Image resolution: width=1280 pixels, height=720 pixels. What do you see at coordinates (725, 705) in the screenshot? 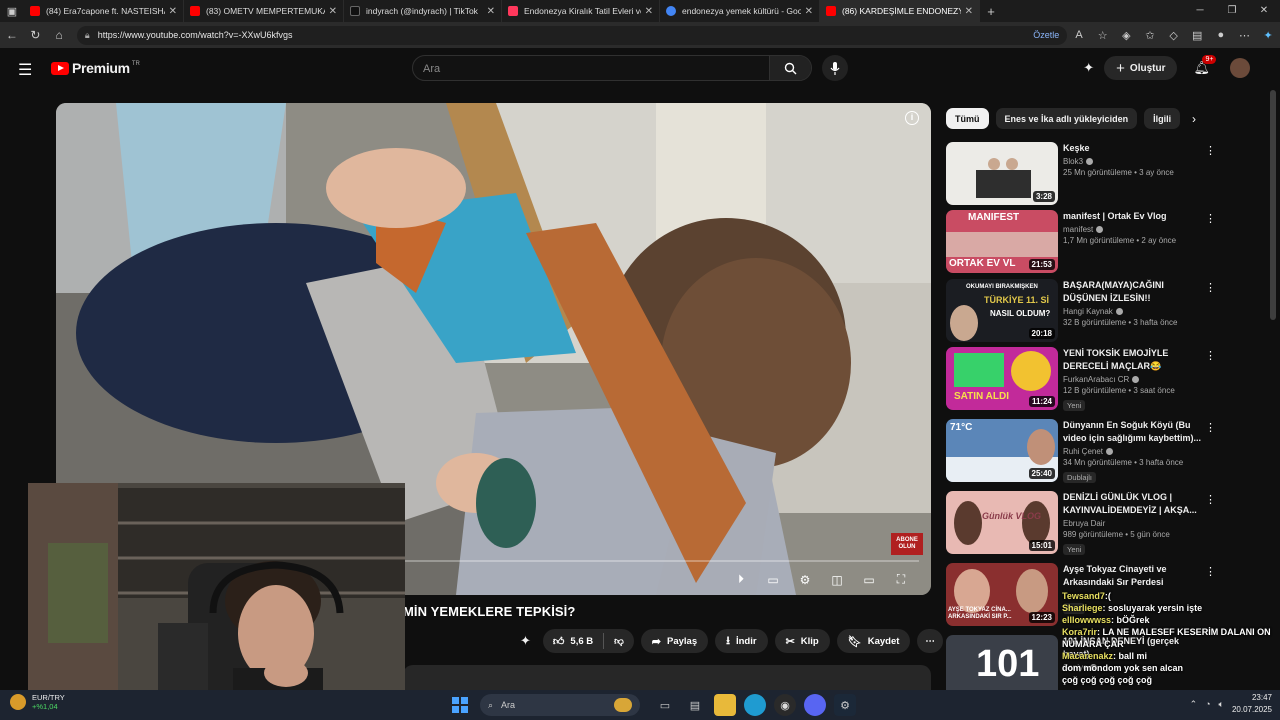
I see `file-explorer-icon` at bounding box center [725, 705].